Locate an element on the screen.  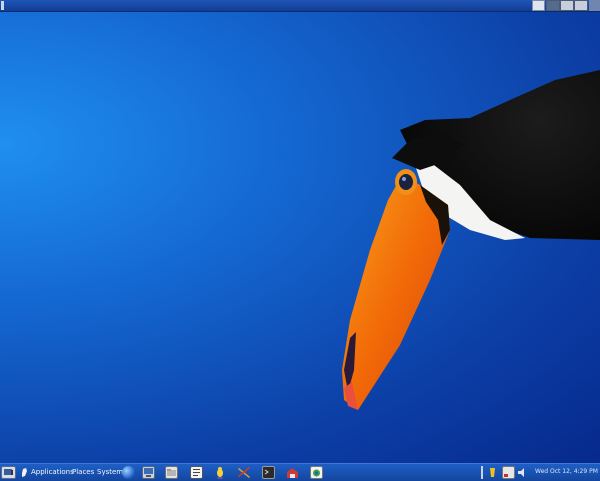
software-icon is located at coordinates (316, 472).